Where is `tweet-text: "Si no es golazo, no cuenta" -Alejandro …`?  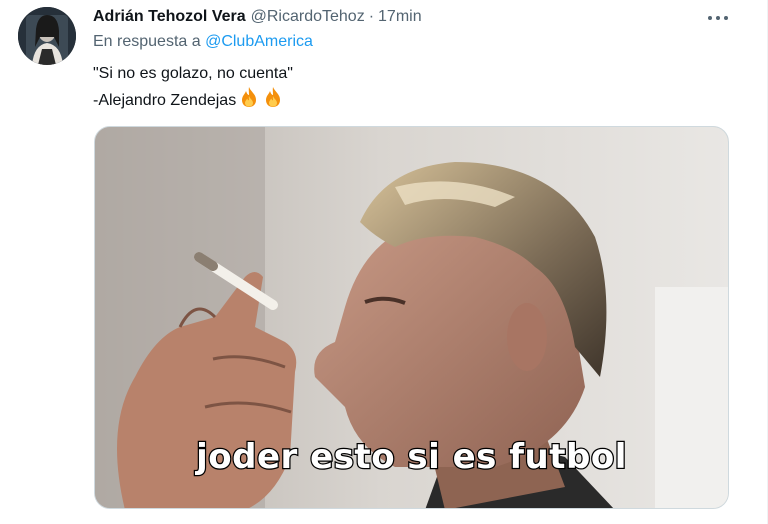
tweet-text: "Si no es golazo, no cuenta" -Alejandro … is located at coordinates (193, 89).